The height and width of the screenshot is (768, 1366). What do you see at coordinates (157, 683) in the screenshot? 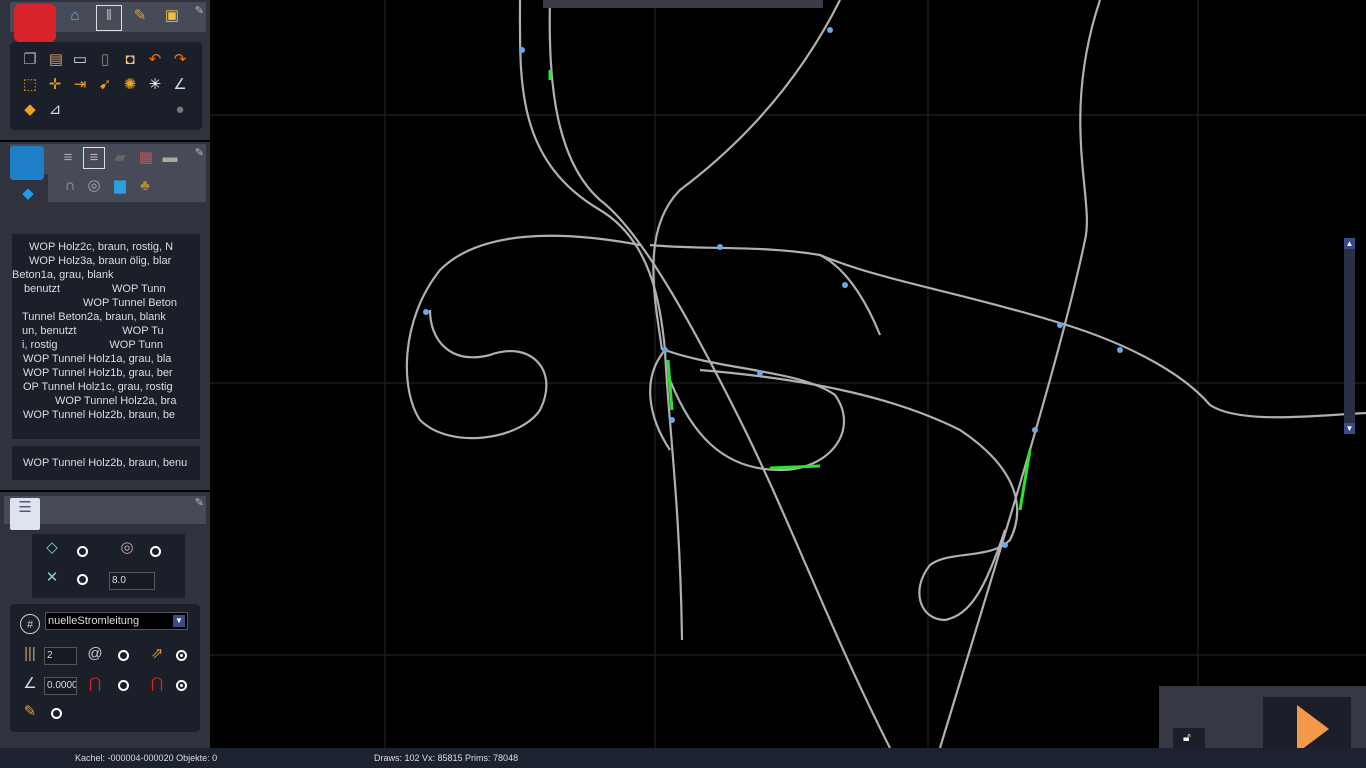
I see `magnet-track-icon: ⋂` at bounding box center [157, 683].